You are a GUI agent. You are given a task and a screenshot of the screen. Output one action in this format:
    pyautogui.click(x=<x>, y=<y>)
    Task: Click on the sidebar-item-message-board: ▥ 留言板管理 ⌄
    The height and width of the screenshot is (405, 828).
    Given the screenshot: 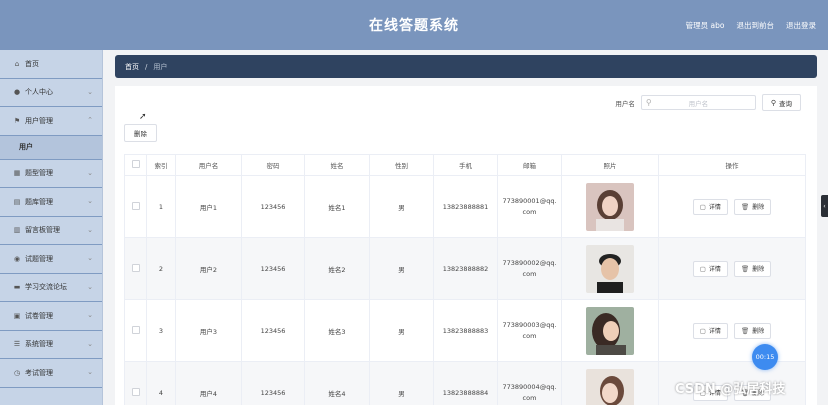 What is the action you would take?
    pyautogui.click(x=51, y=231)
    